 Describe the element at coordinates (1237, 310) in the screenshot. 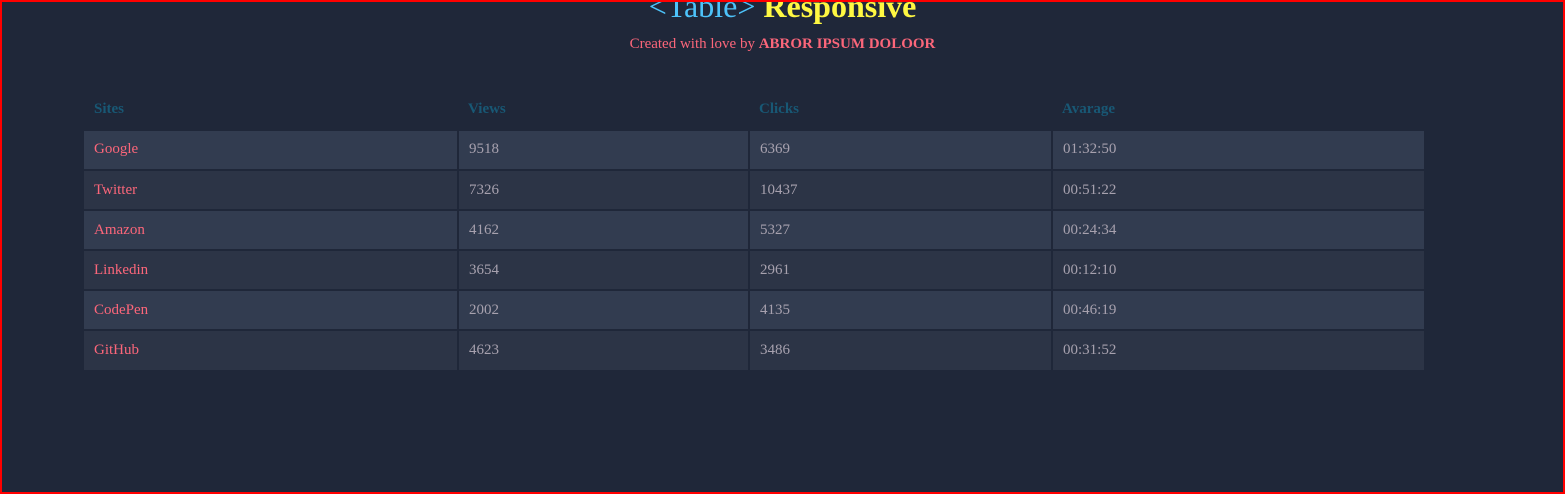

I see `cell-average: 00:46:19` at that location.